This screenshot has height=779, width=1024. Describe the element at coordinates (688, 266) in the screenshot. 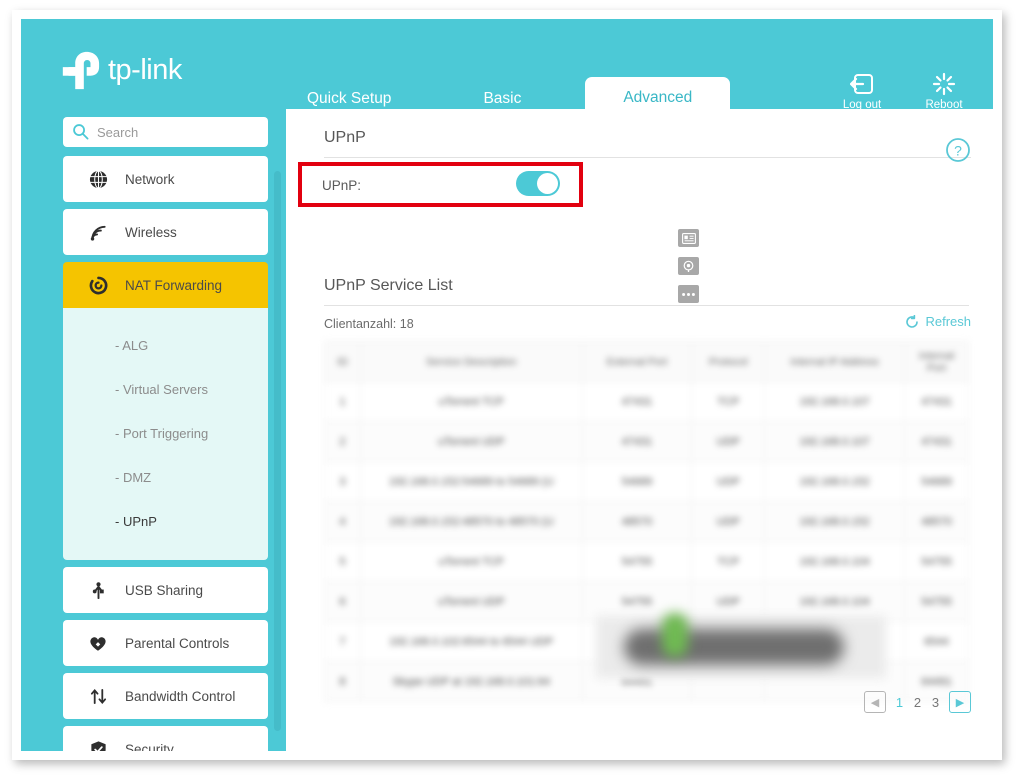

I see `circle-badge-icon` at that location.